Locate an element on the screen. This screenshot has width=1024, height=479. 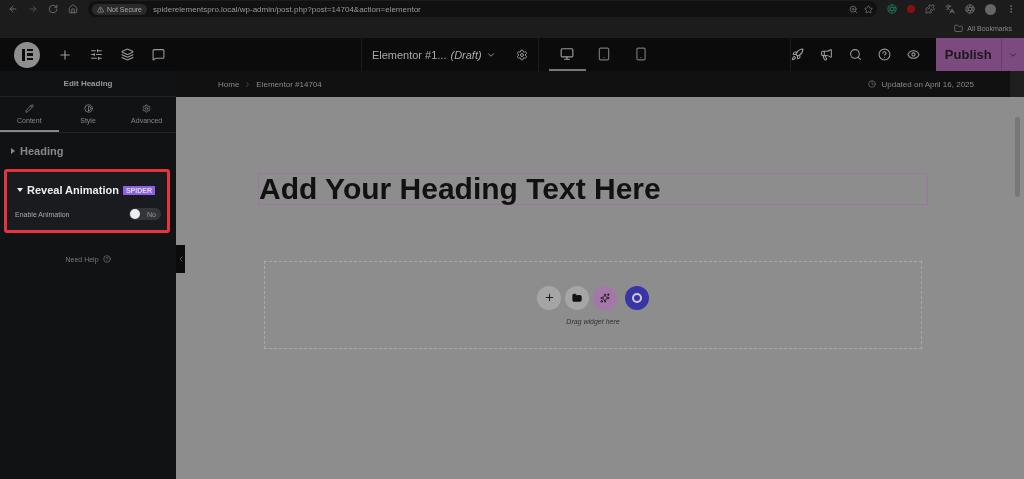
camera-icon is located at coordinates (970, 9).